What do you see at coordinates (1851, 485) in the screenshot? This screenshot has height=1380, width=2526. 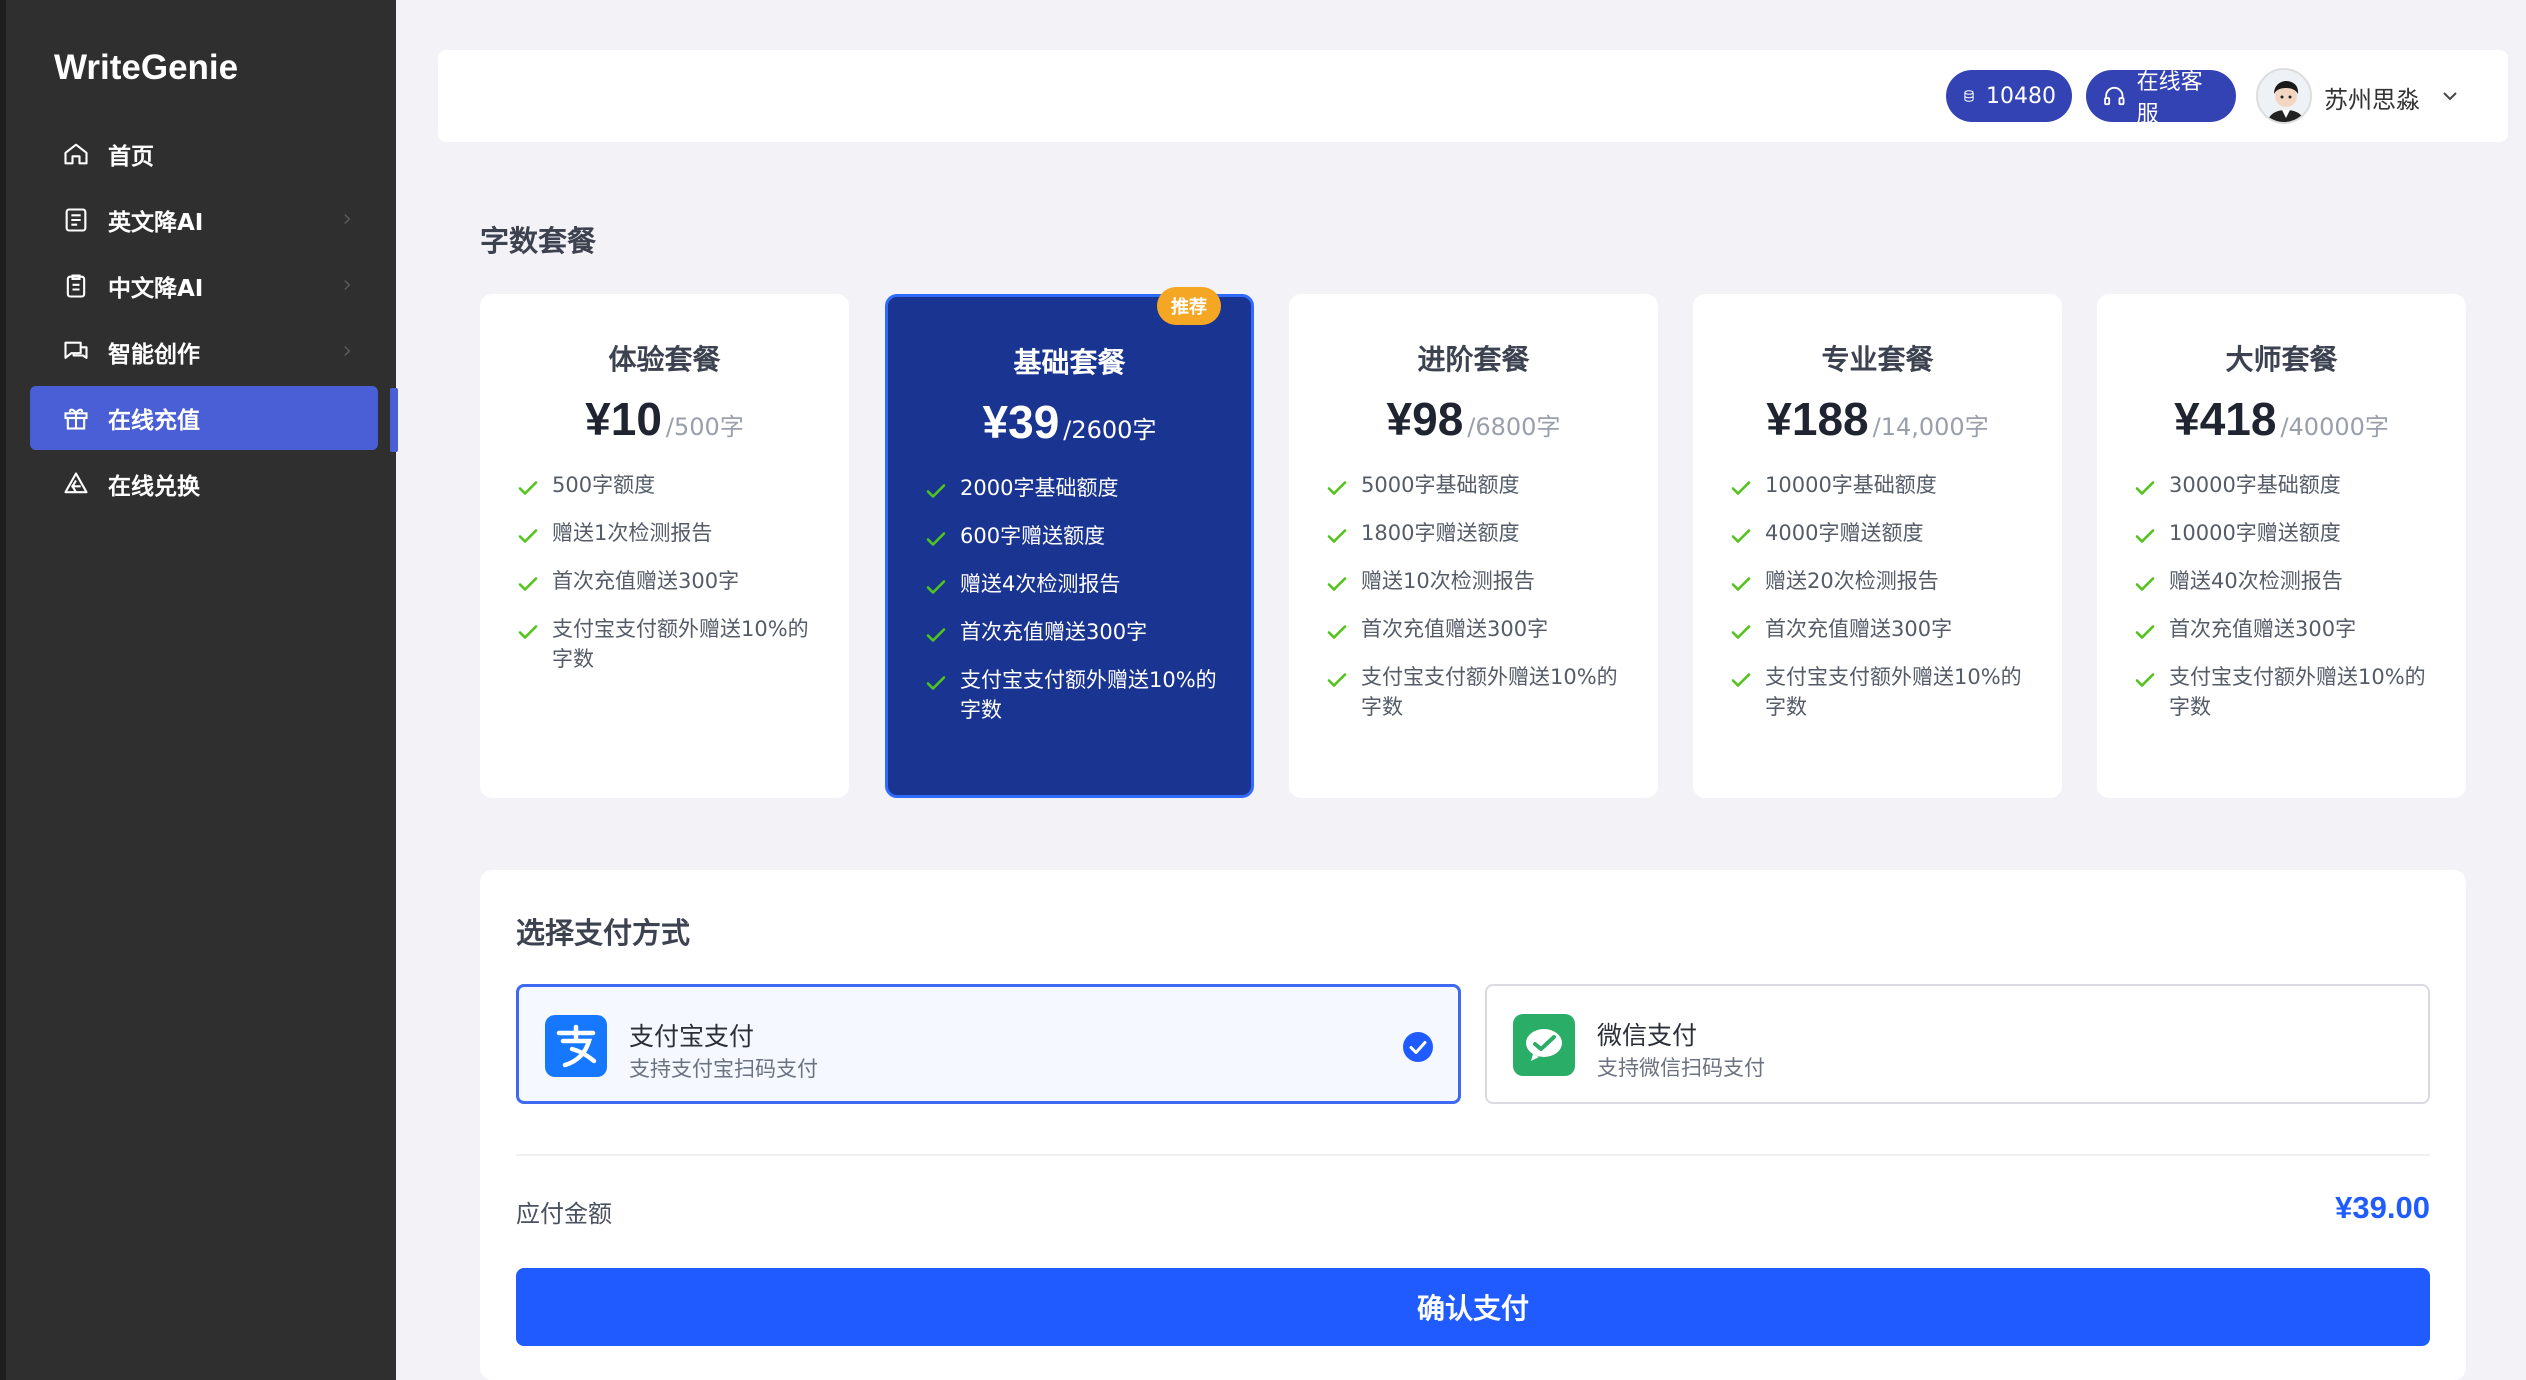 I see `feature-text: 10000字基础额度` at bounding box center [1851, 485].